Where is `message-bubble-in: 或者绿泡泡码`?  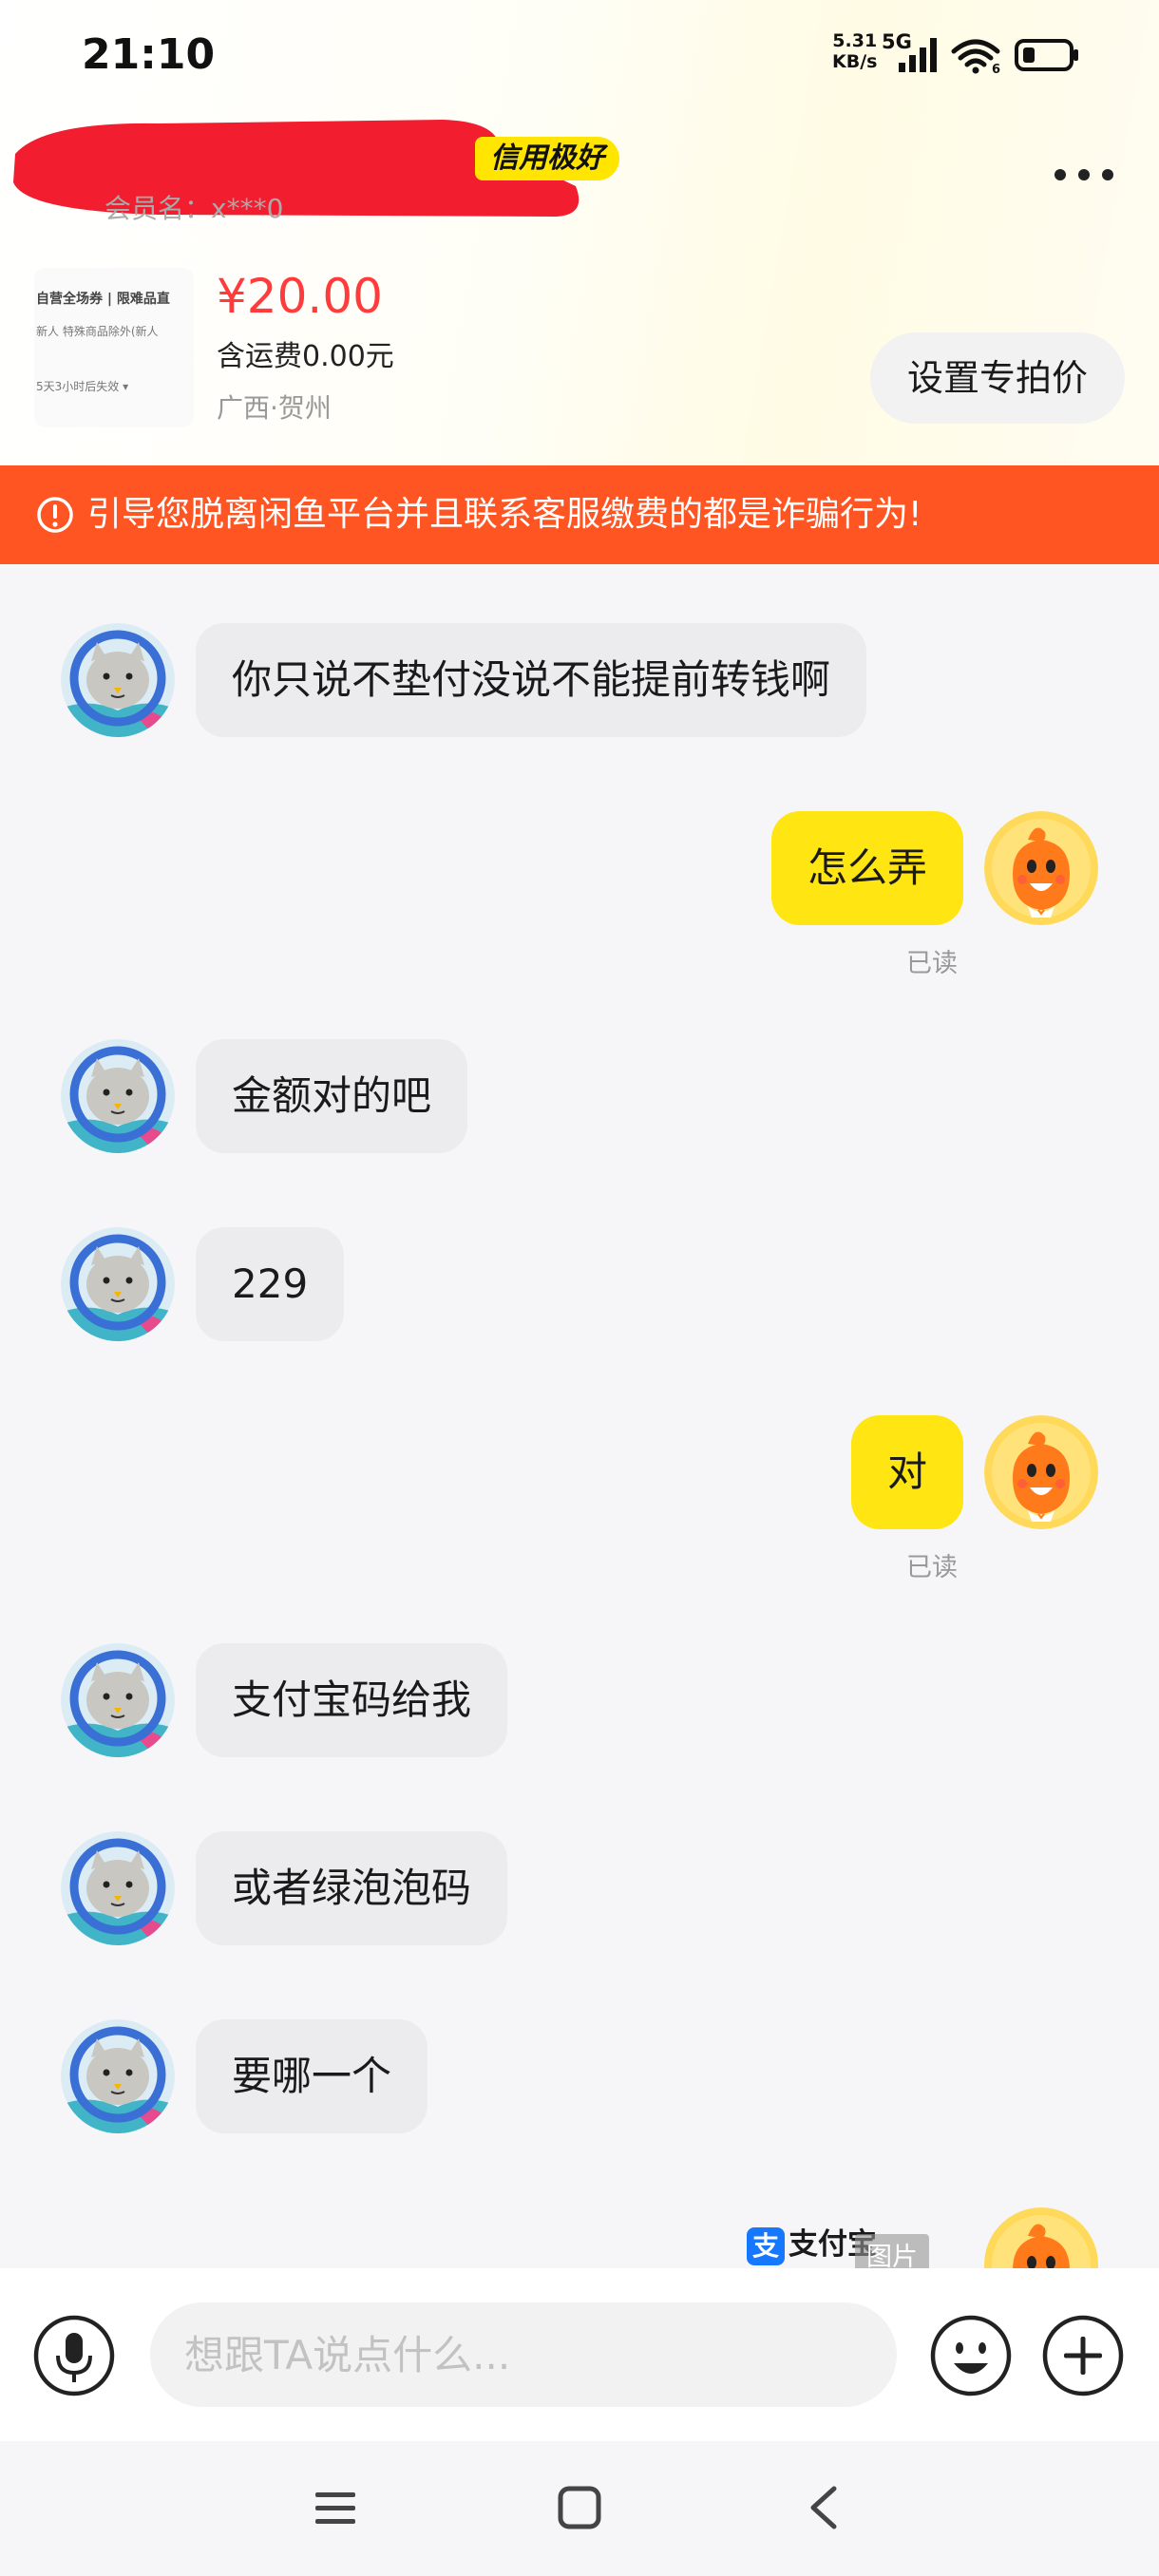 message-bubble-in: 或者绿泡泡码 is located at coordinates (352, 1888).